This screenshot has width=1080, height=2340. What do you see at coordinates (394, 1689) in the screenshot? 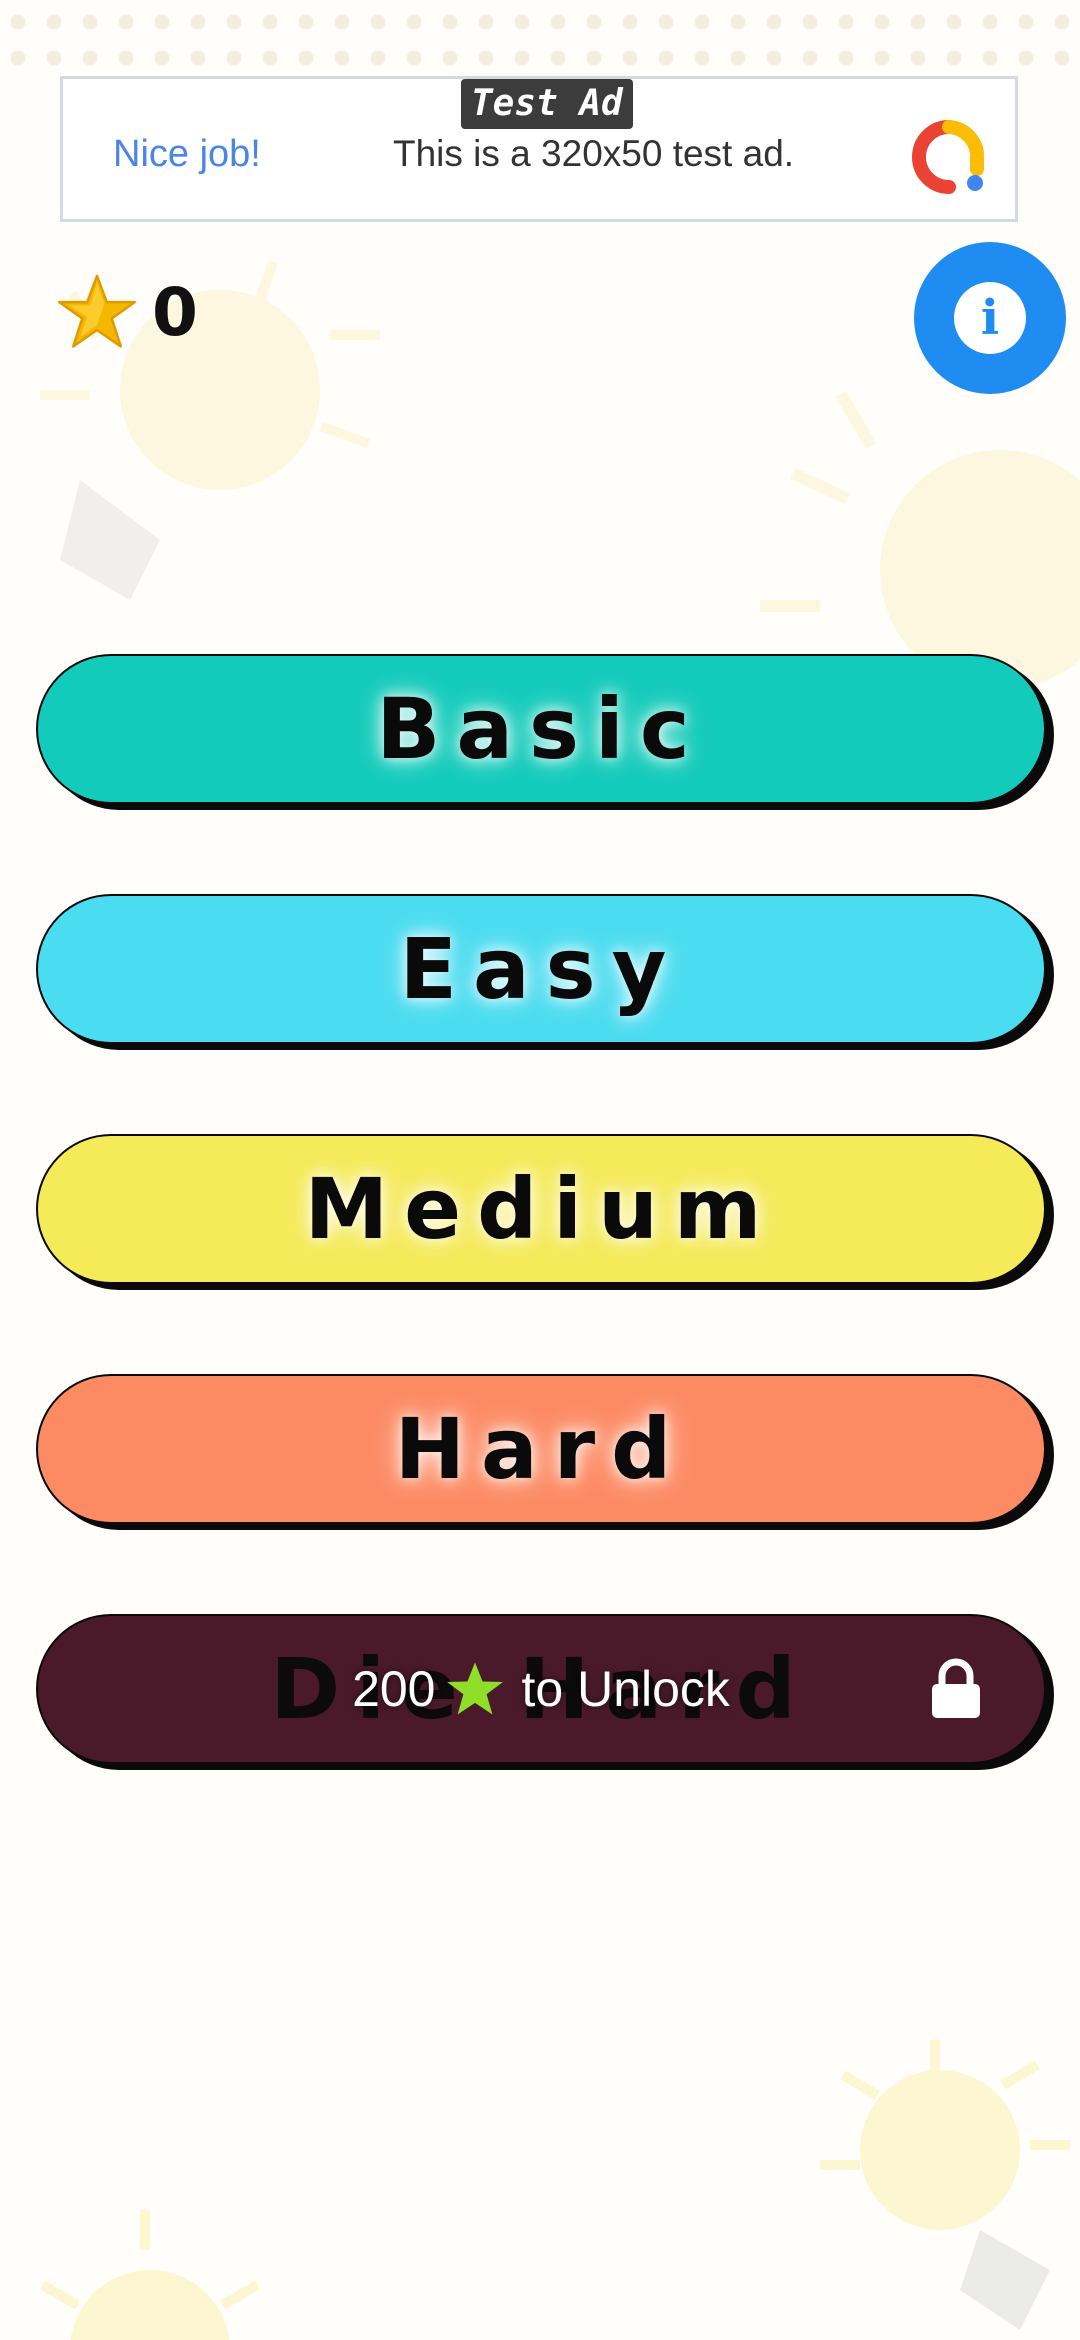
I see `unlock-cost: 200` at bounding box center [394, 1689].